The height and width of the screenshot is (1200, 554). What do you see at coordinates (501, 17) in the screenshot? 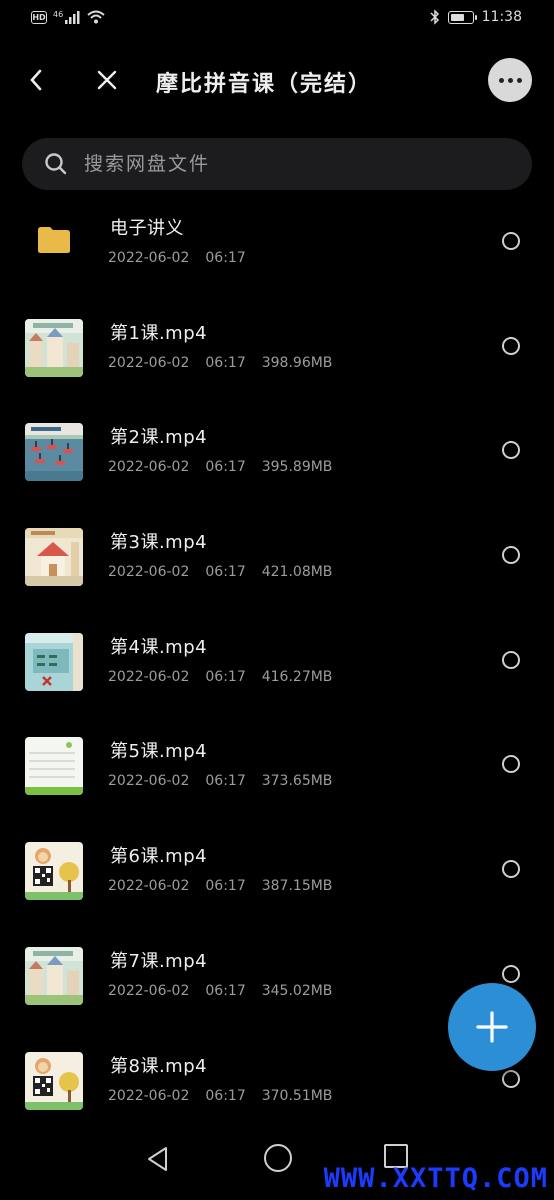
I see `clock: 11:38` at bounding box center [501, 17].